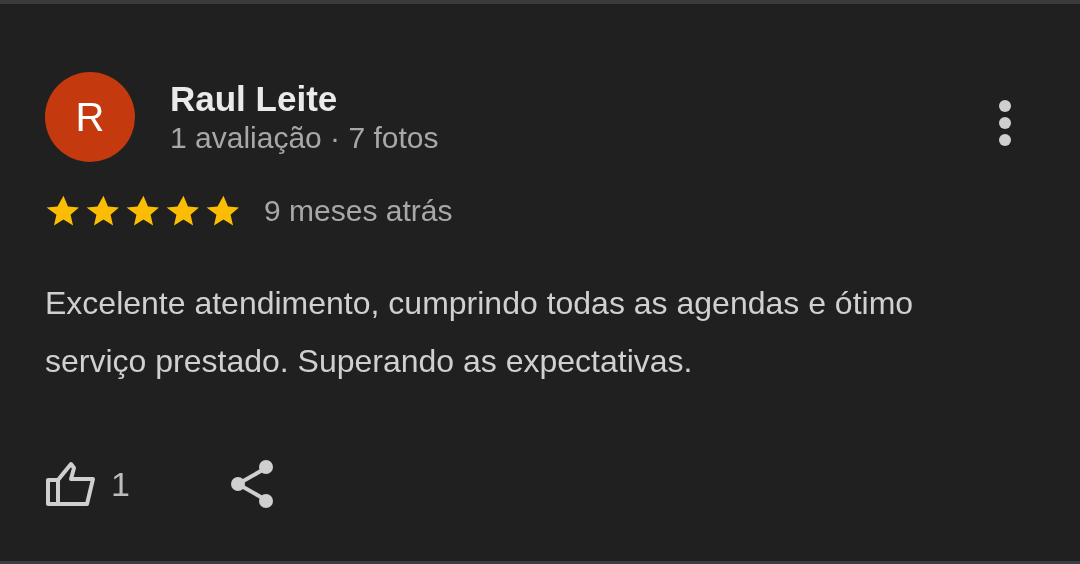 The width and height of the screenshot is (1080, 564). I want to click on author-stats: 1 avaliação · 7 fotos, so click(304, 138).